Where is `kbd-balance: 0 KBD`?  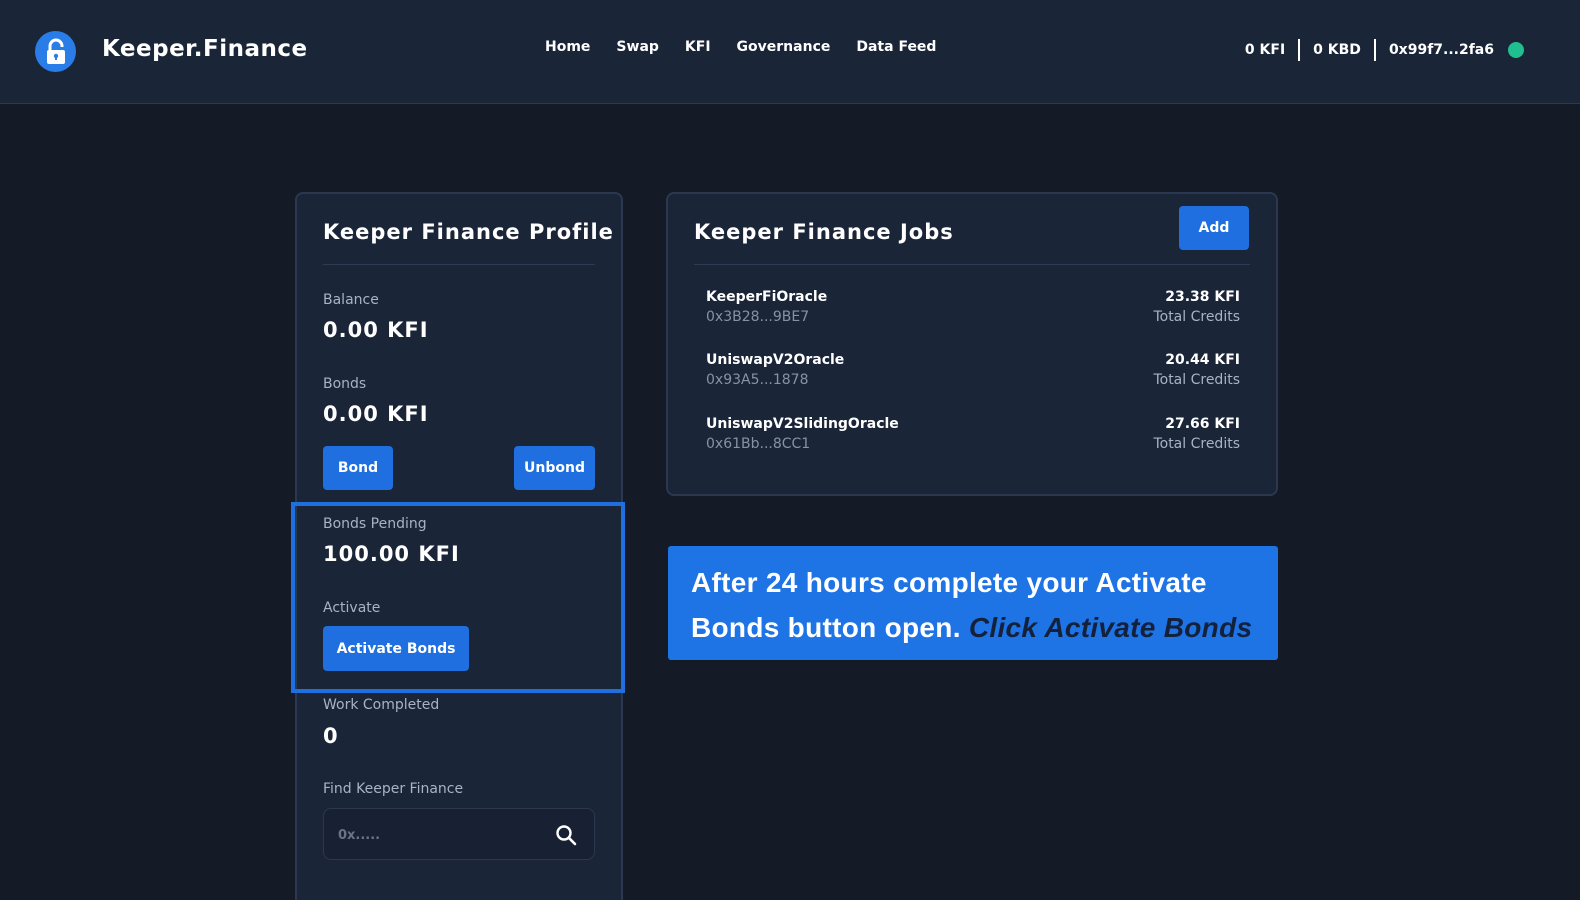 kbd-balance: 0 KBD is located at coordinates (1337, 50).